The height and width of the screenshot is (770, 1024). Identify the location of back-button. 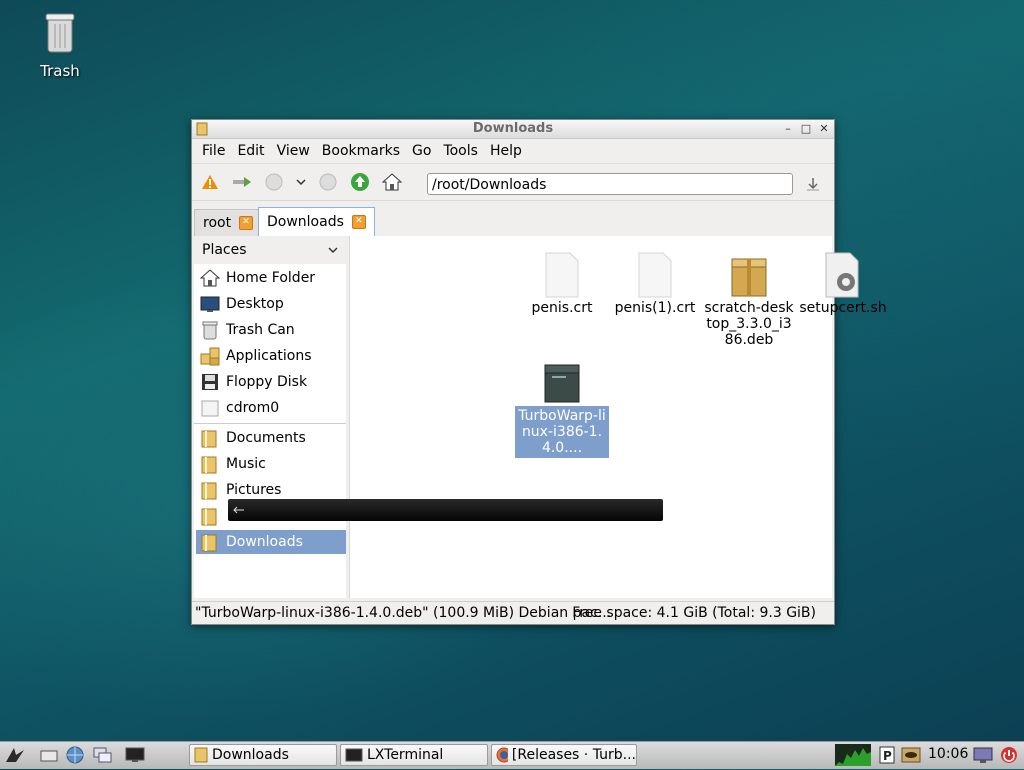
(274, 182).